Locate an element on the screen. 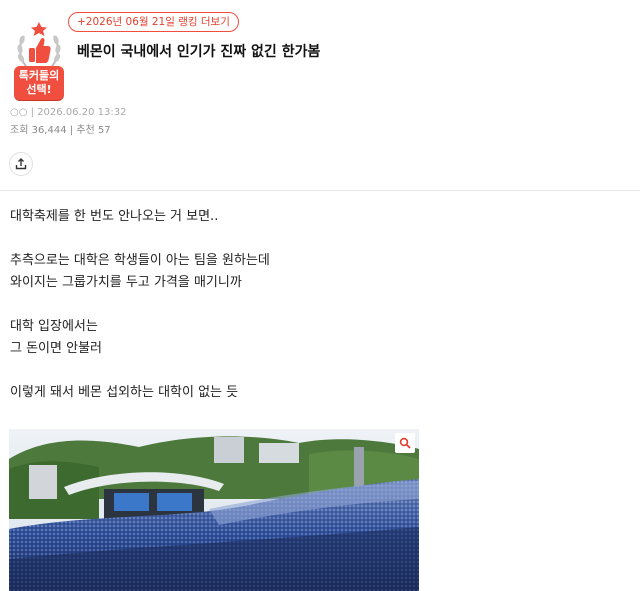 The image size is (640, 591). zoom-image-button is located at coordinates (405, 443).